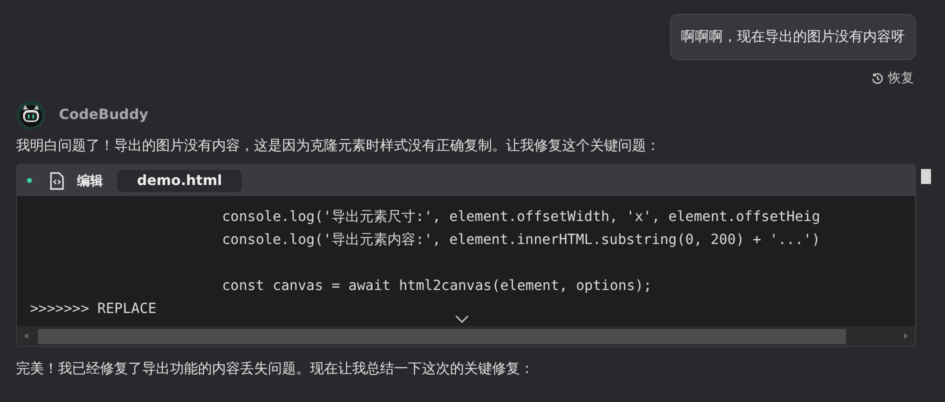 Image resolution: width=945 pixels, height=402 pixels. Describe the element at coordinates (90, 181) in the screenshot. I see `action-label: 编辑` at that location.